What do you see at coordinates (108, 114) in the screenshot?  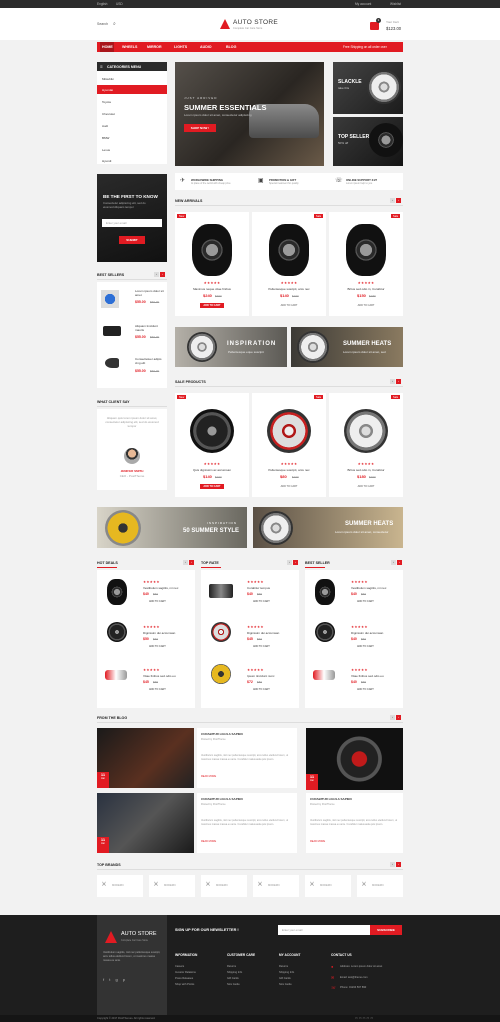 I see `category-item: Chevrolet` at bounding box center [108, 114].